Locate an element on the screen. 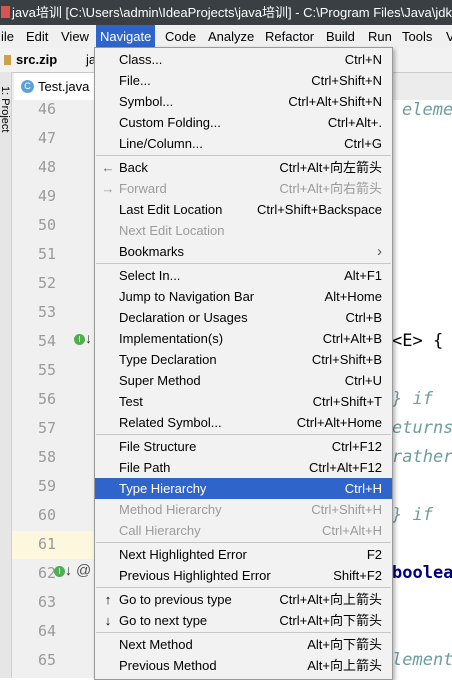 This screenshot has width=452, height=680. menu-item-custom-folding: Custom Folding... Ctrl+Alt+. is located at coordinates (243, 122).